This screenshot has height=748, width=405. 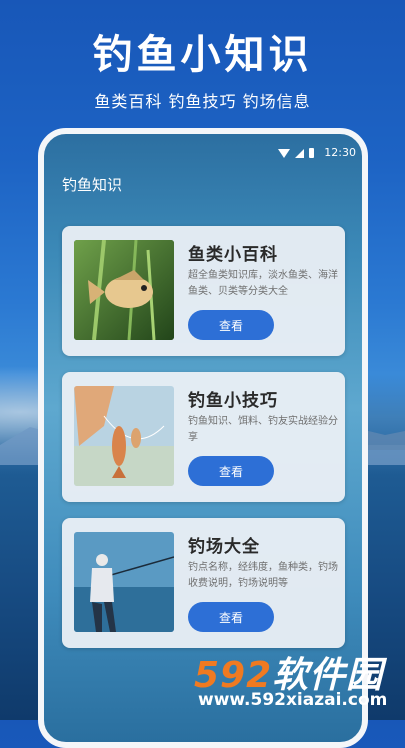 I want to click on card-fishing-spots: 钓场大全 钓点名称，经纬度，鱼种类，钓场收费说明，钓场说明等 查看, so click(x=203, y=583).